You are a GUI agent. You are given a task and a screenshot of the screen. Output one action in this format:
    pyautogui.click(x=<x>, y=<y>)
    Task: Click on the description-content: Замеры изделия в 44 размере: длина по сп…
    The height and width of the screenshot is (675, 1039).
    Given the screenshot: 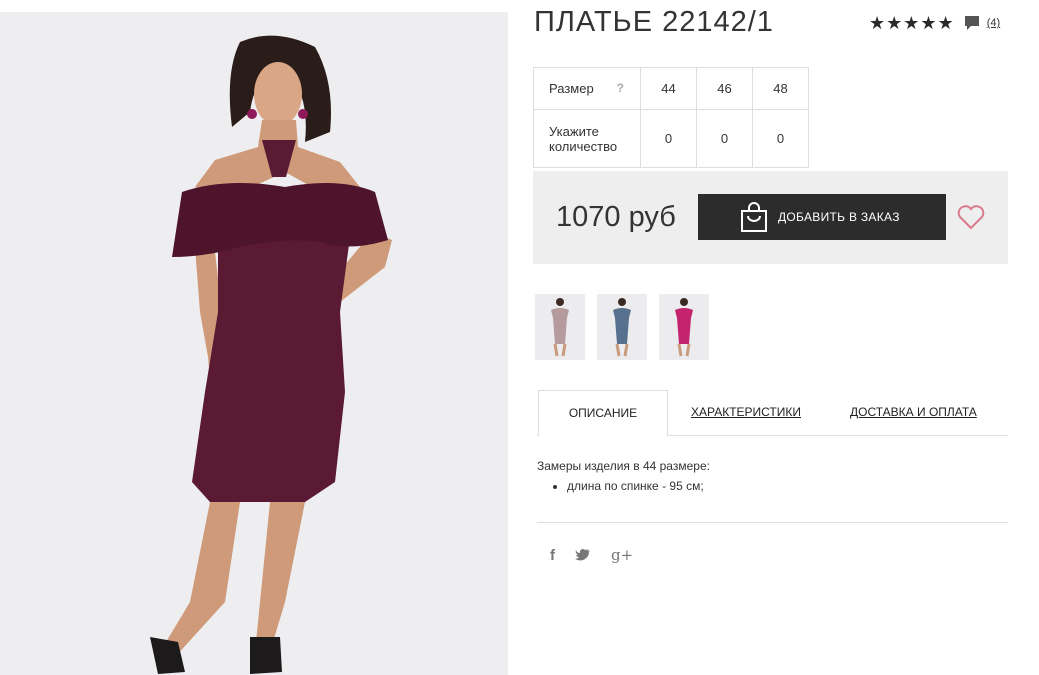 What is the action you would take?
    pyautogui.click(x=623, y=476)
    